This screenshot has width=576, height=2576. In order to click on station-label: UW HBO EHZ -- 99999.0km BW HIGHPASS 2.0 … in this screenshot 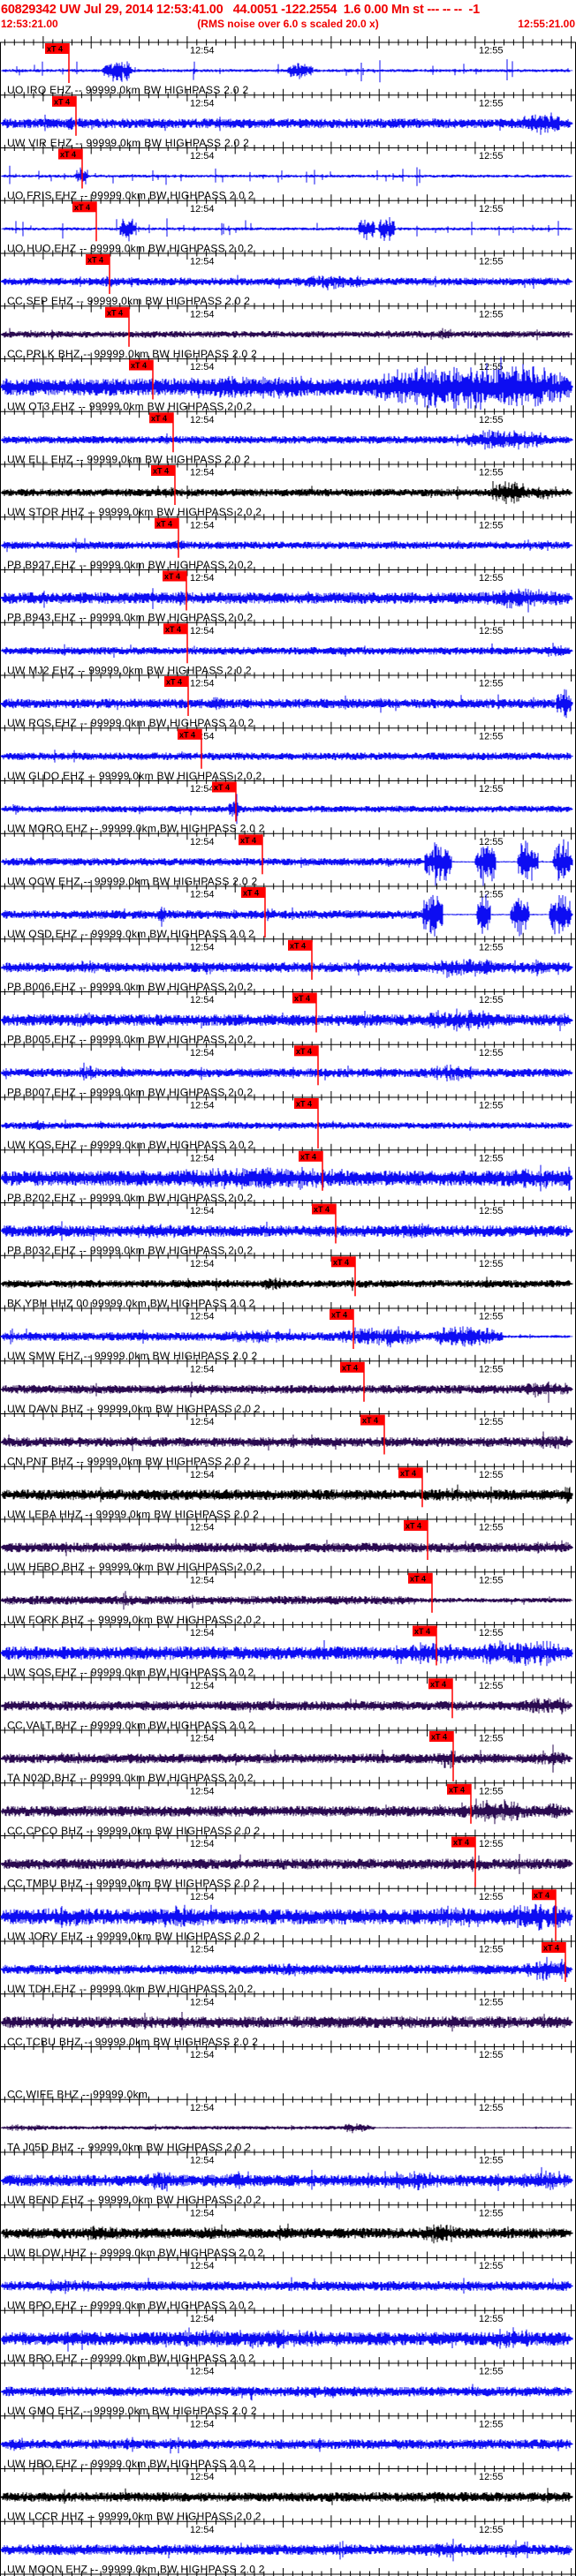, I will do `click(130, 2464)`.